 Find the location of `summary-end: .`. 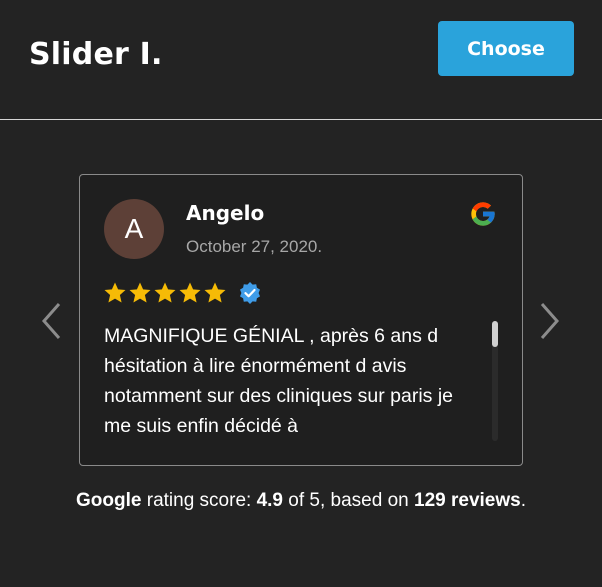

summary-end: . is located at coordinates (523, 500).